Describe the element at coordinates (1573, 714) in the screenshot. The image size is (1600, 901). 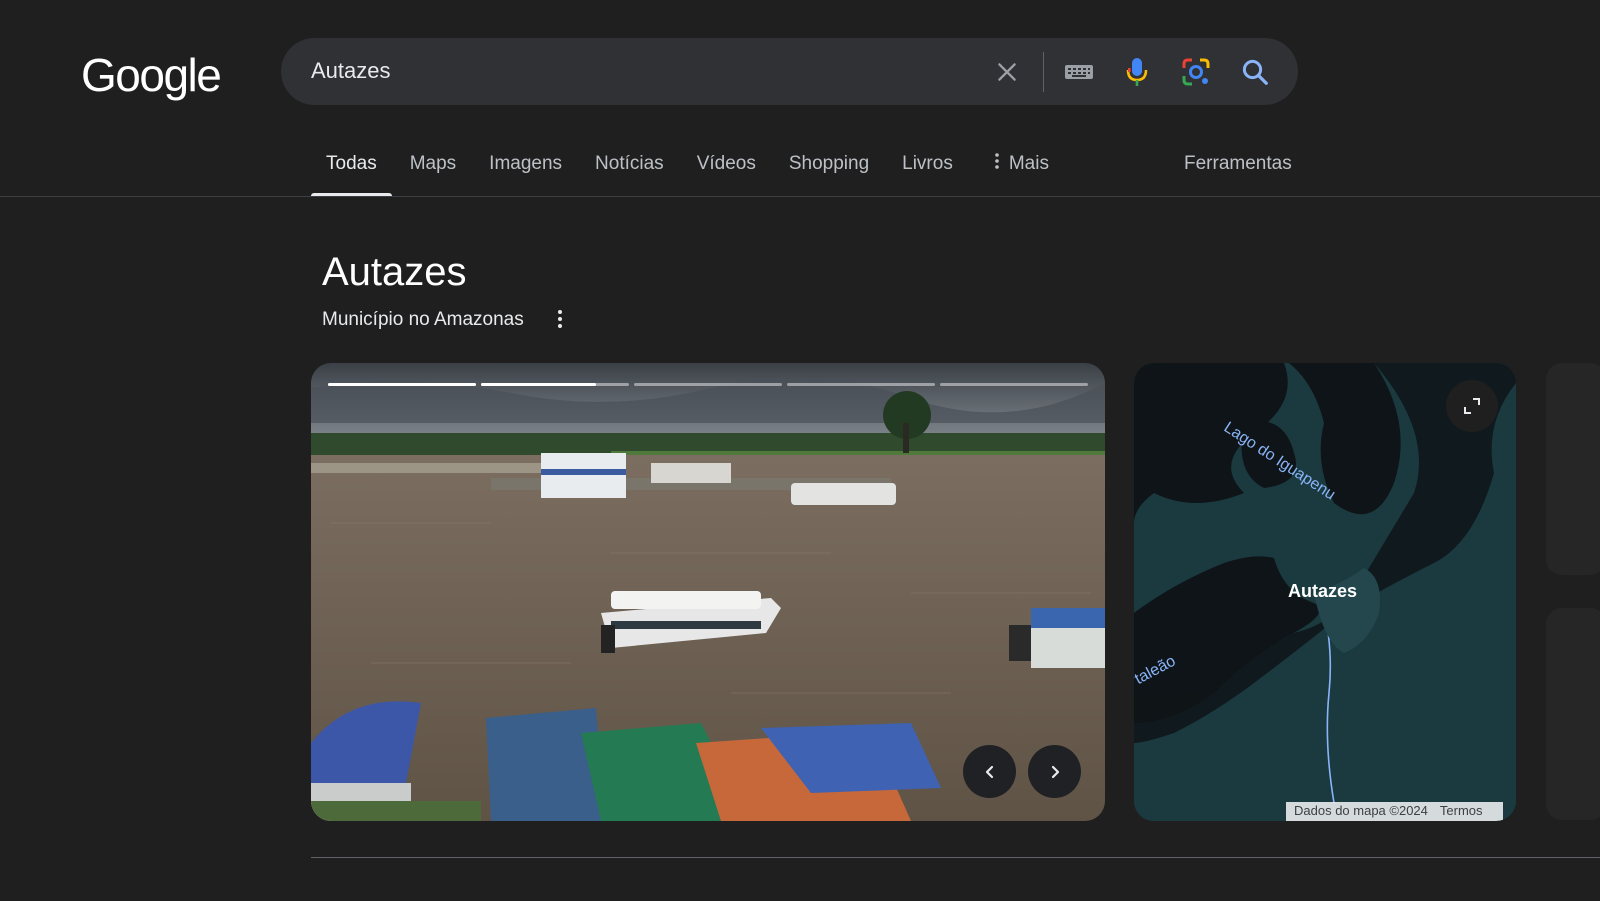
I see `side-card-bottom` at that location.